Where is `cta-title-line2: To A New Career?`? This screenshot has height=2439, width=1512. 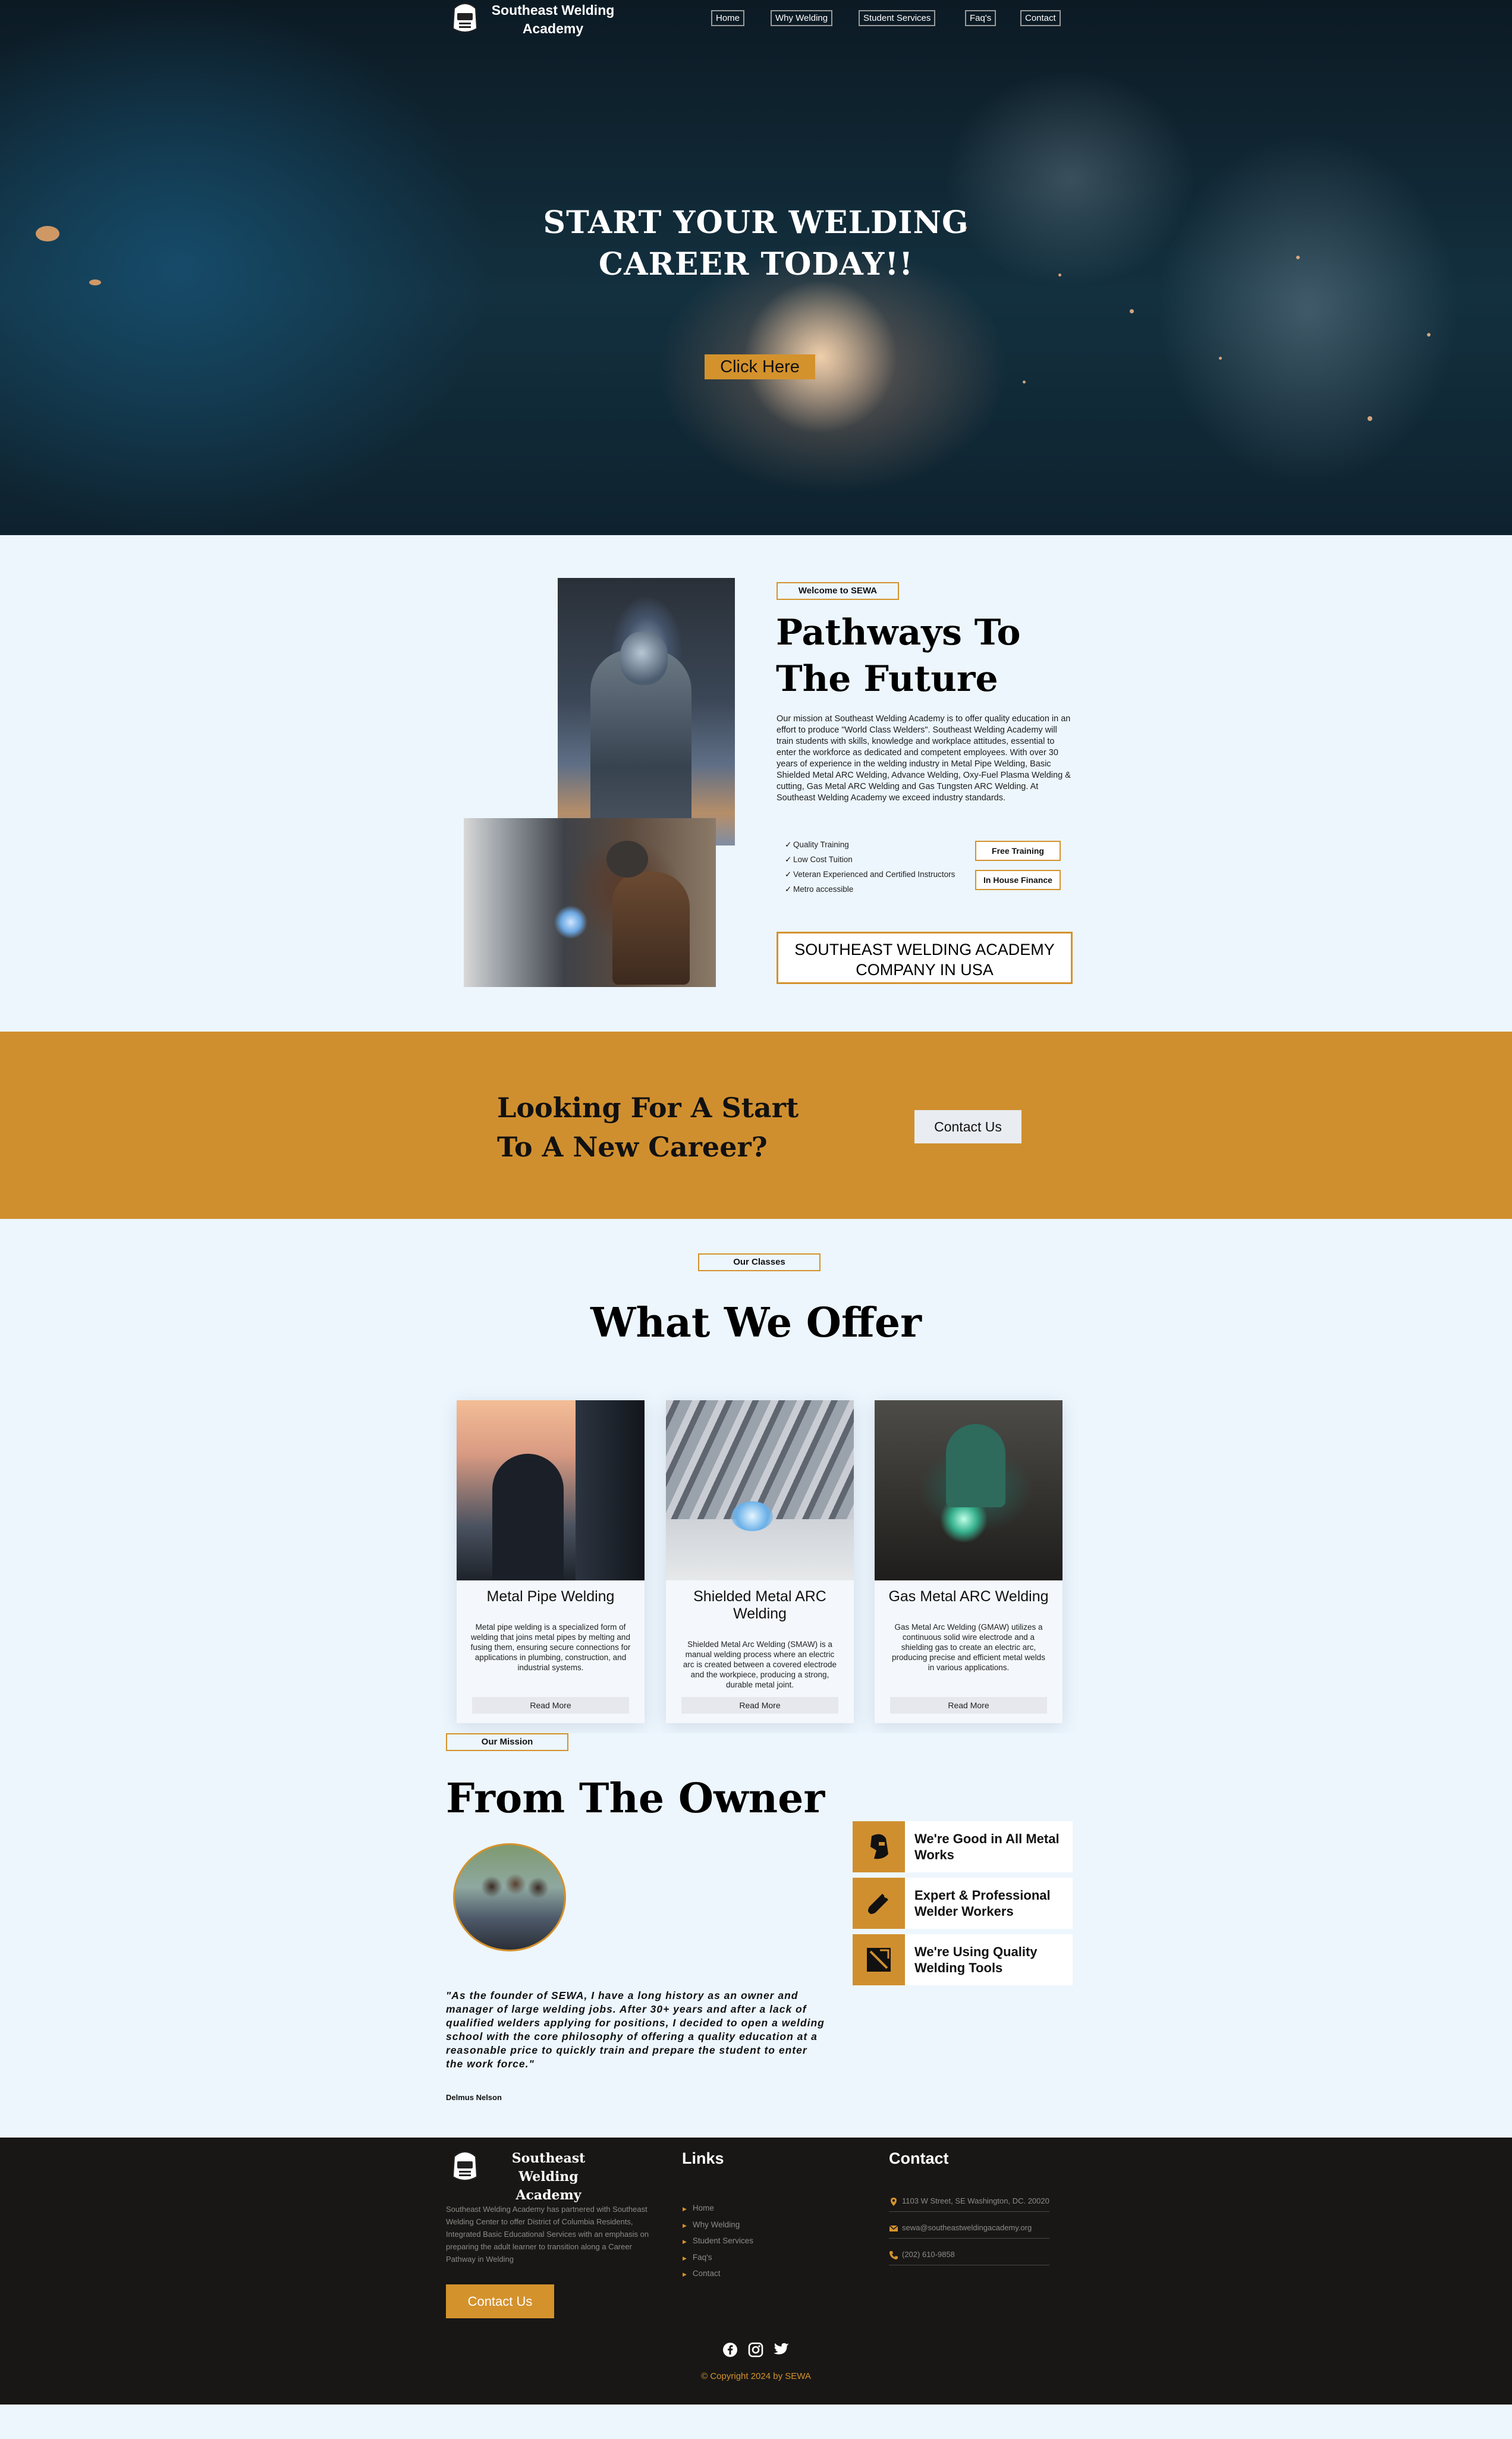 cta-title-line2: To A New Career? is located at coordinates (632, 1147).